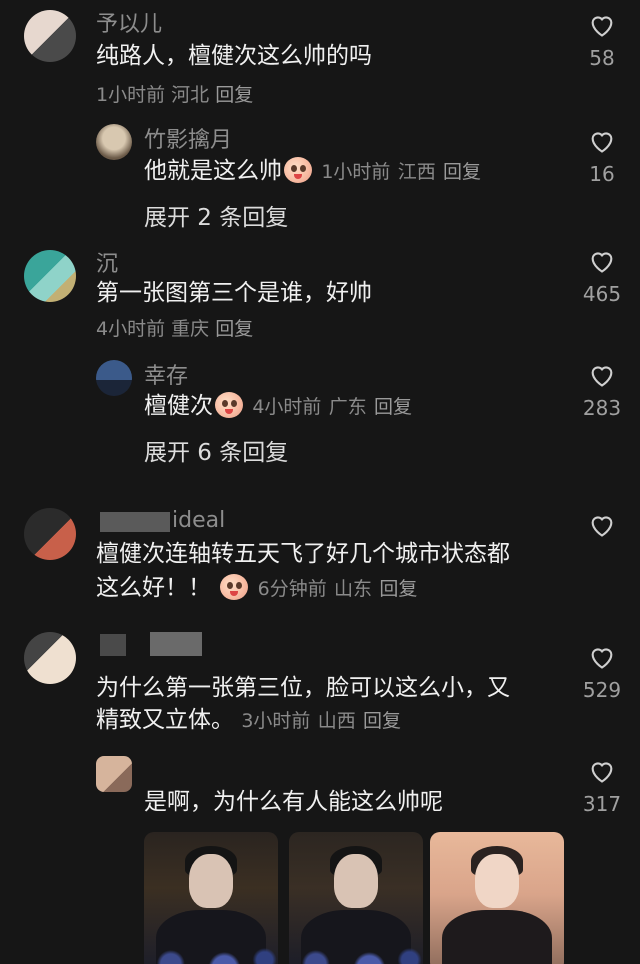 The image size is (640, 964). Describe the element at coordinates (602, 157) in the screenshot. I see `like-button: 16` at that location.